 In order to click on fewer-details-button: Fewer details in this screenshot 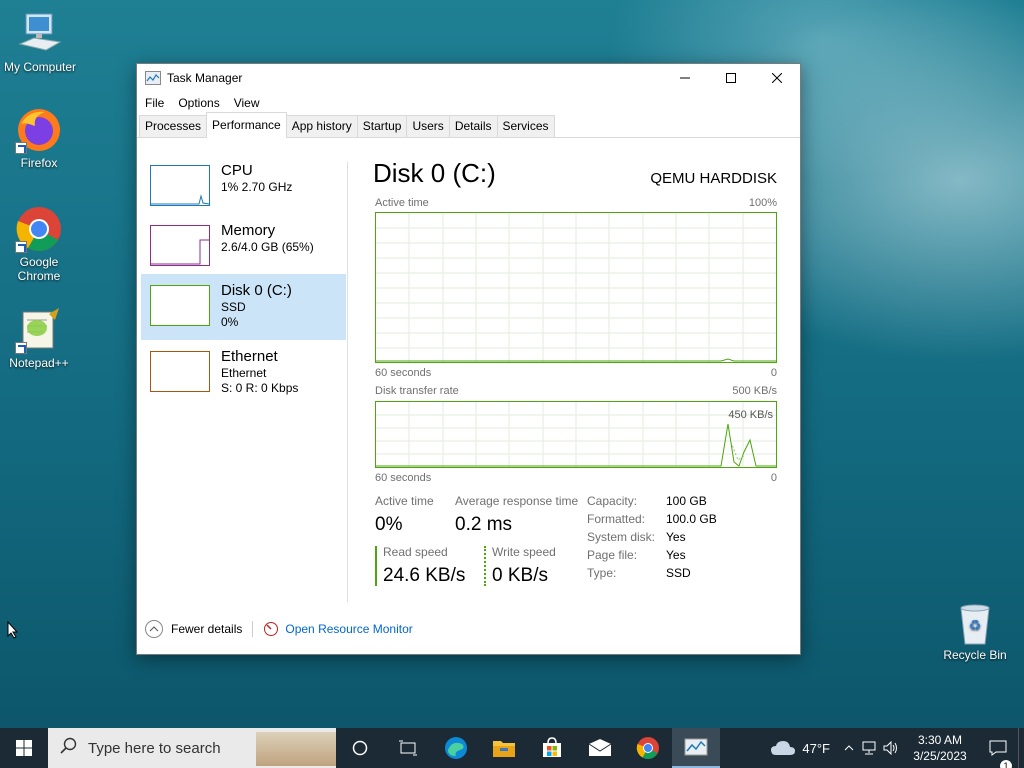, I will do `click(206, 629)`.